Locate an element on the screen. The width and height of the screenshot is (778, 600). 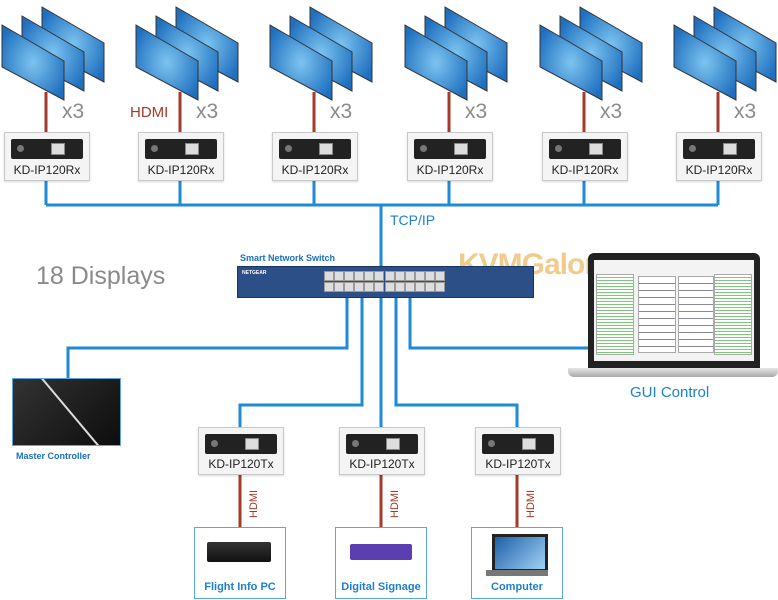
master-controller-line is located at coordinates (207, 337).